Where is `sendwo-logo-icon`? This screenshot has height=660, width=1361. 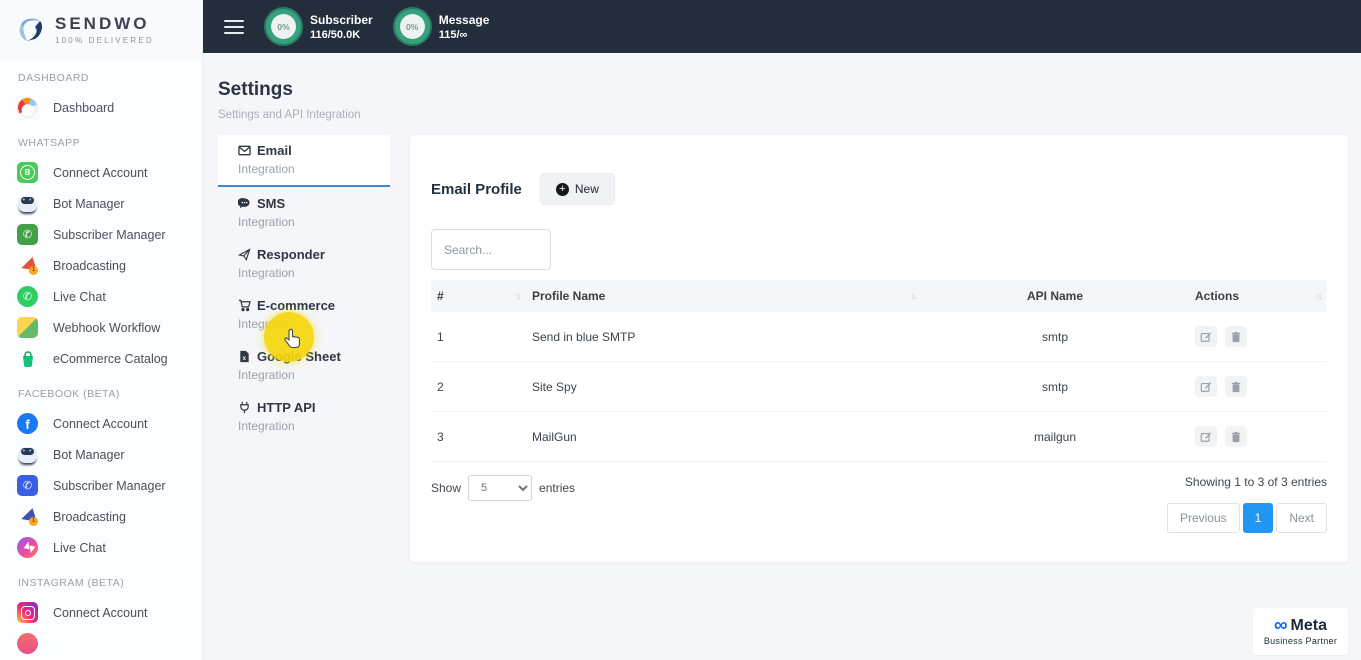 sendwo-logo-icon is located at coordinates (31, 29).